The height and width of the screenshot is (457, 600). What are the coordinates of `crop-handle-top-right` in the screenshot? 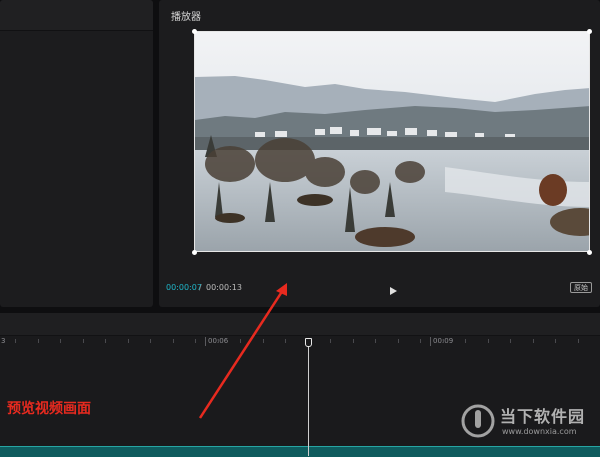 It's located at (589, 31).